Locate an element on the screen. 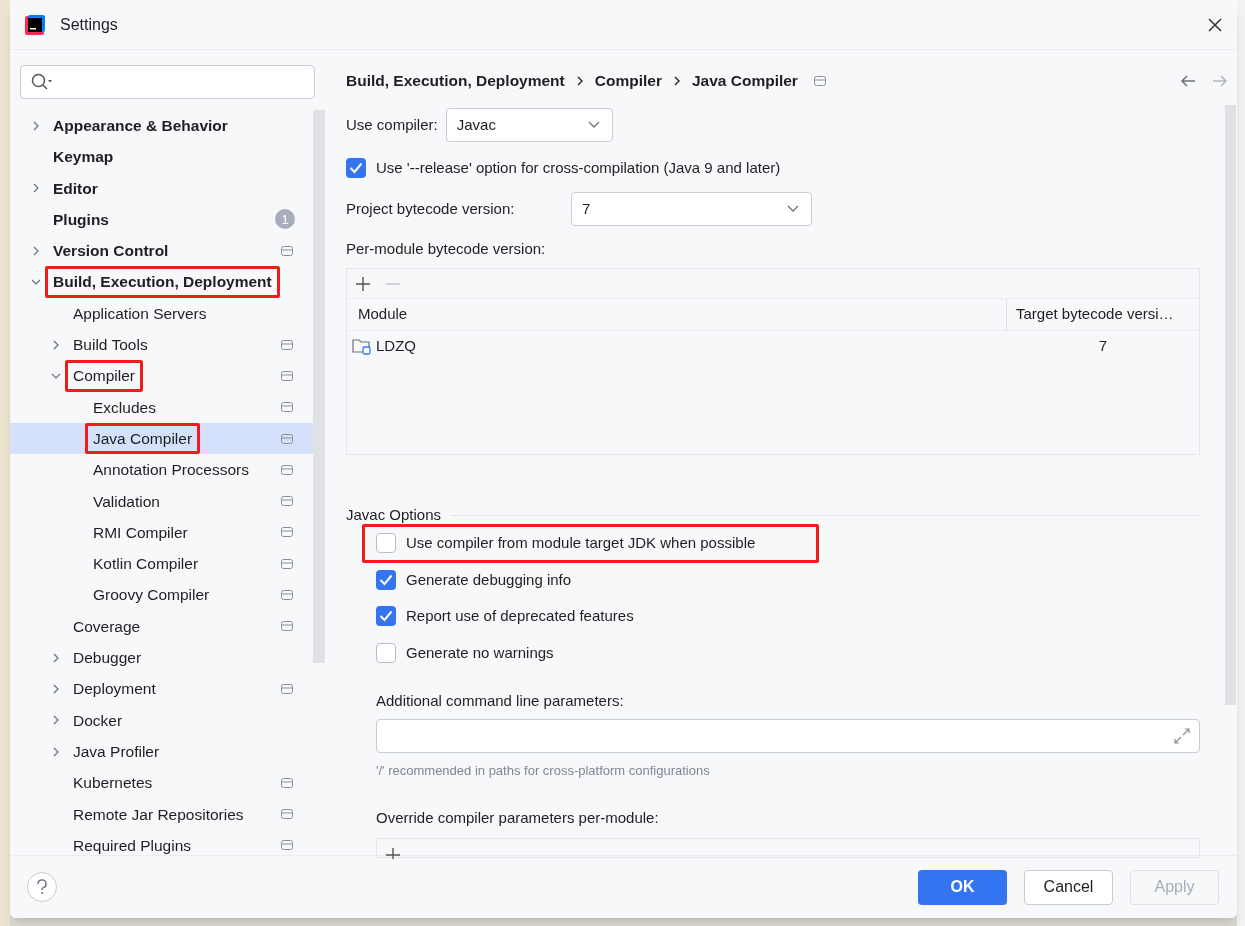 The width and height of the screenshot is (1245, 926). tree-item: Java Compiler is located at coordinates (161, 438).